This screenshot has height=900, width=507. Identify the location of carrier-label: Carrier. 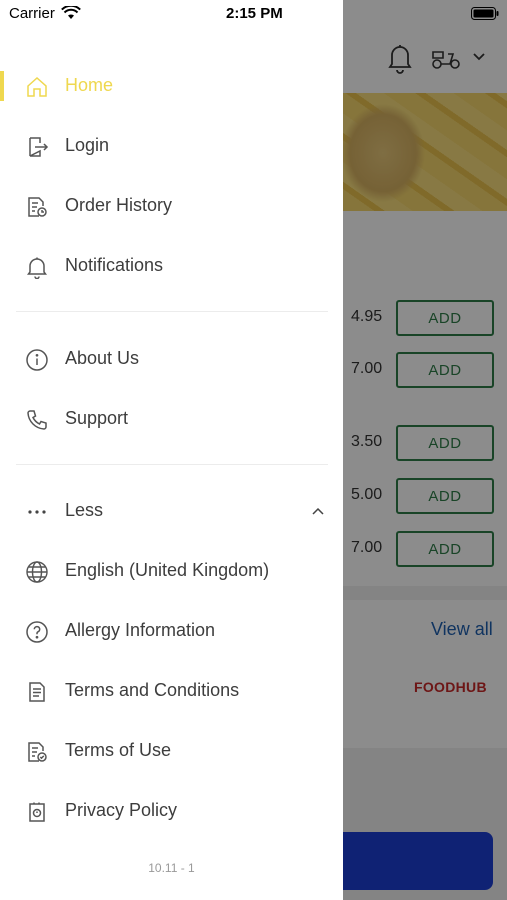
(32, 13).